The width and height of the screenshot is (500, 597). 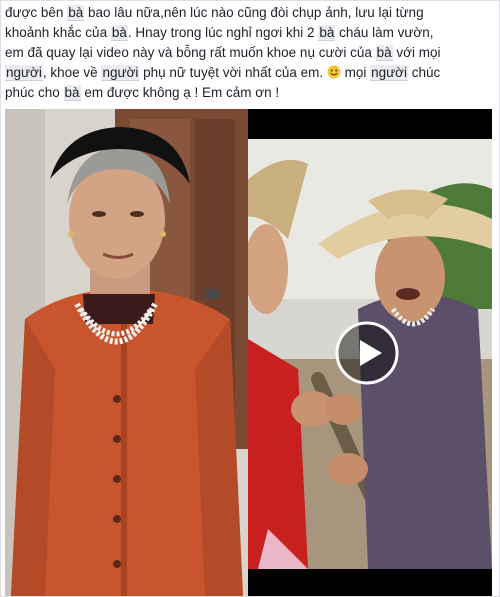 What do you see at coordinates (384, 32) in the screenshot?
I see `post-text-run: cháu làm vườn,` at bounding box center [384, 32].